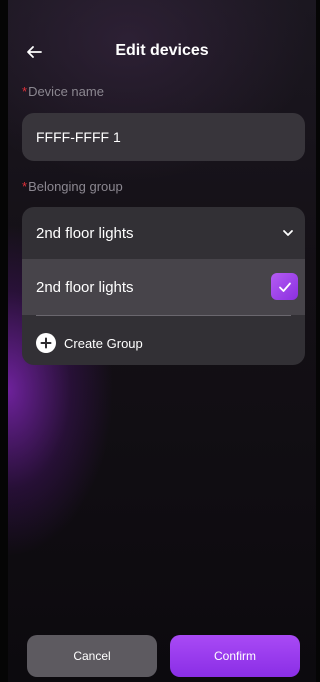 This screenshot has height=682, width=320. What do you see at coordinates (75, 186) in the screenshot?
I see `belonging-group-label-text: Belonging group` at bounding box center [75, 186].